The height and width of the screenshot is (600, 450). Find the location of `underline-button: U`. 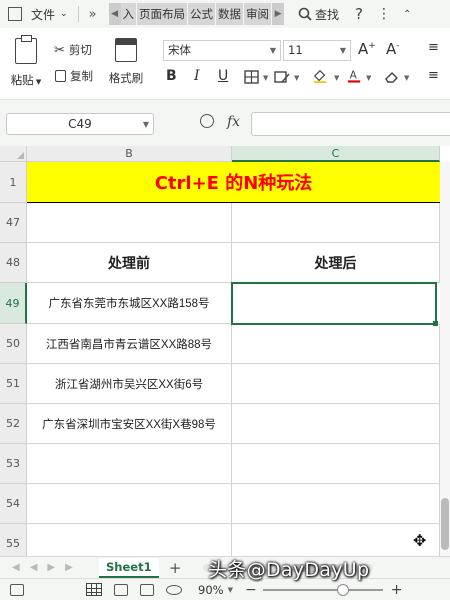

underline-button: U is located at coordinates (223, 76).